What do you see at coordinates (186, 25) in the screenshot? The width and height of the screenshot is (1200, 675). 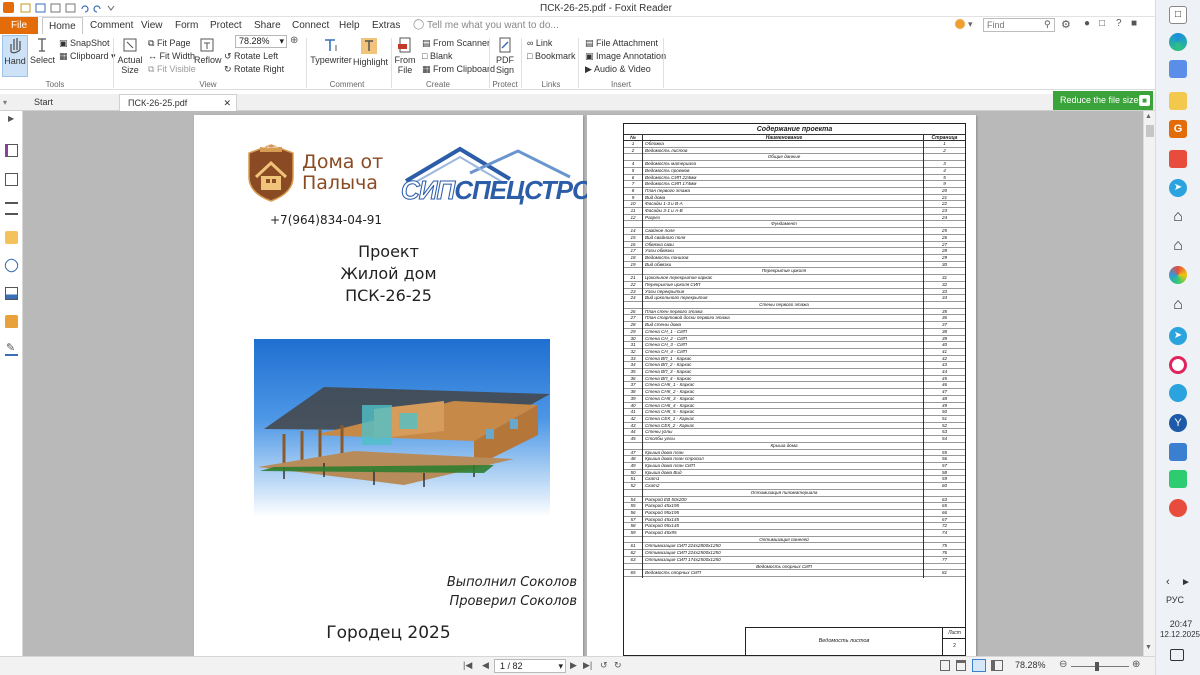 I see `tab-form: Form` at bounding box center [186, 25].